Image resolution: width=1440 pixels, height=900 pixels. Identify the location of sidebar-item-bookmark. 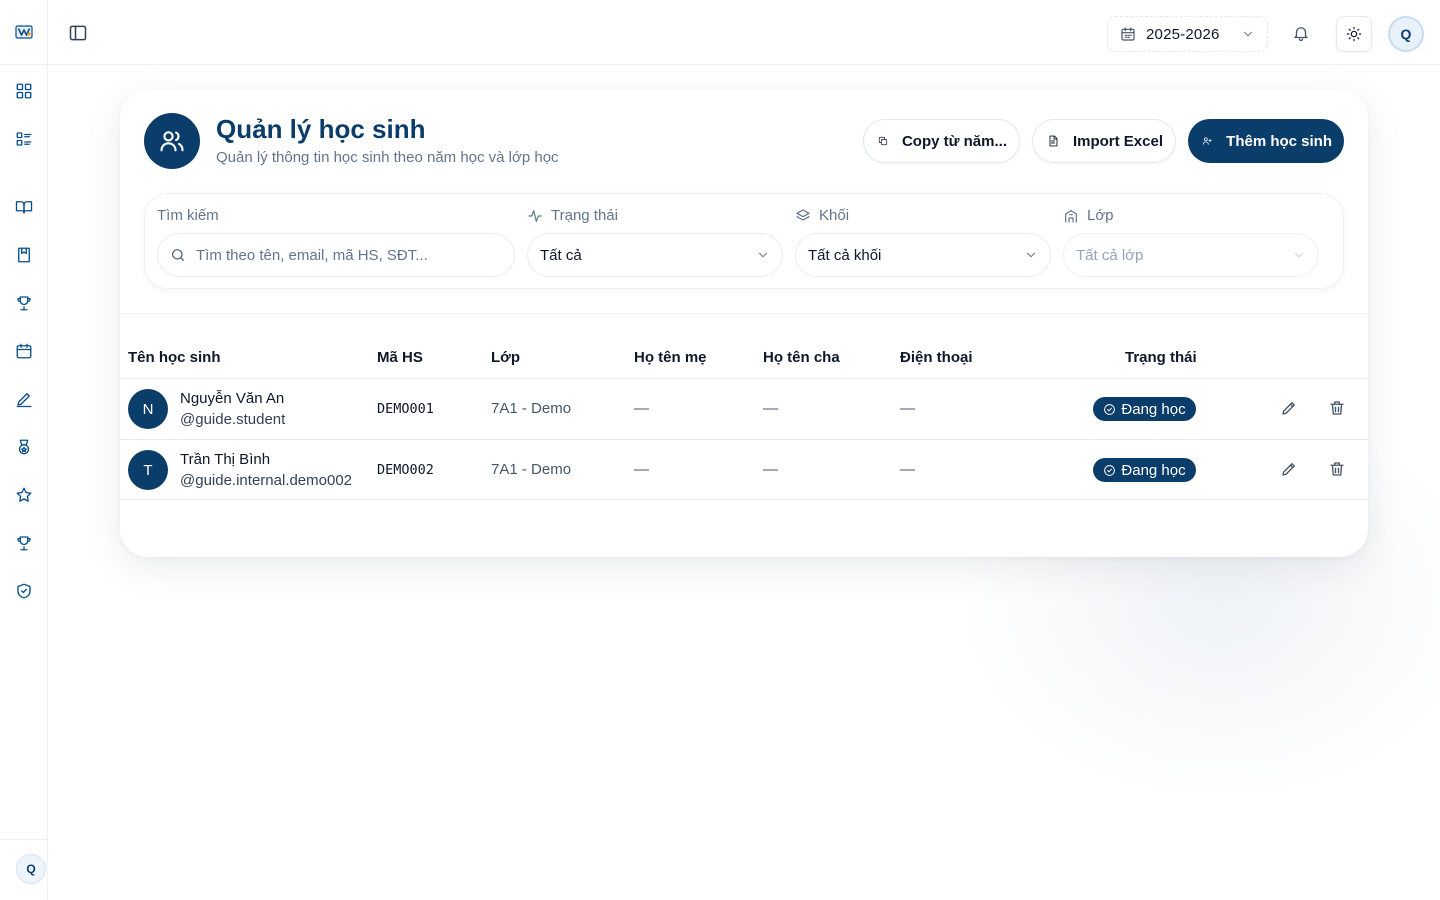
(24, 255).